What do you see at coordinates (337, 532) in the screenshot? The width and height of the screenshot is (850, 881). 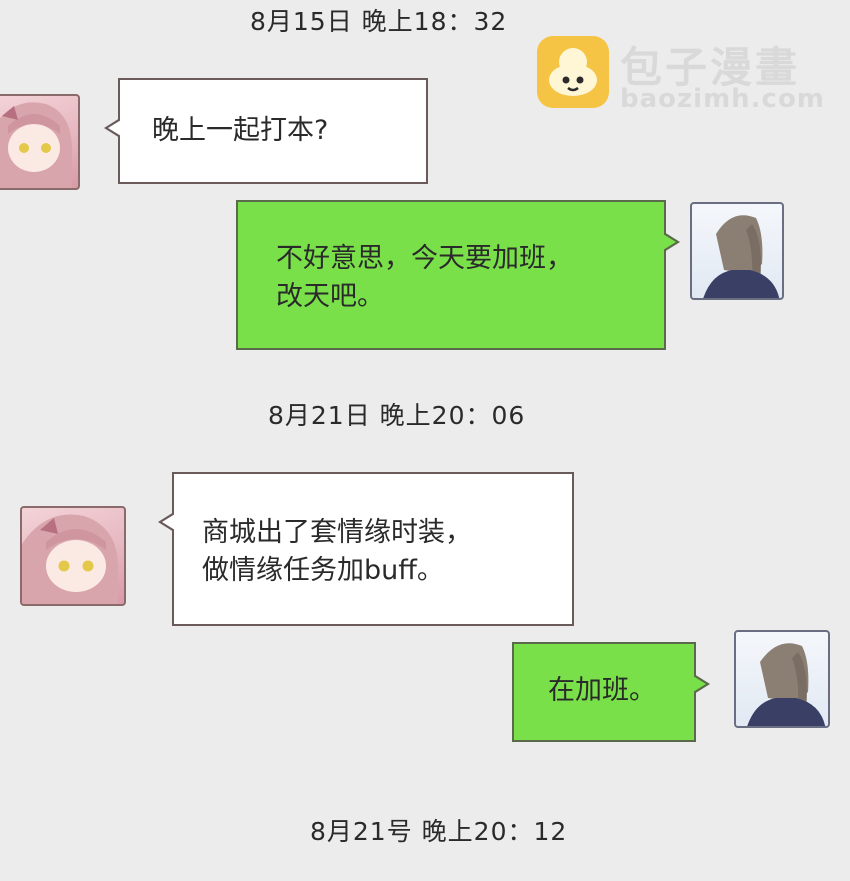 I see `message-text: 商城出了套情缘时装，` at bounding box center [337, 532].